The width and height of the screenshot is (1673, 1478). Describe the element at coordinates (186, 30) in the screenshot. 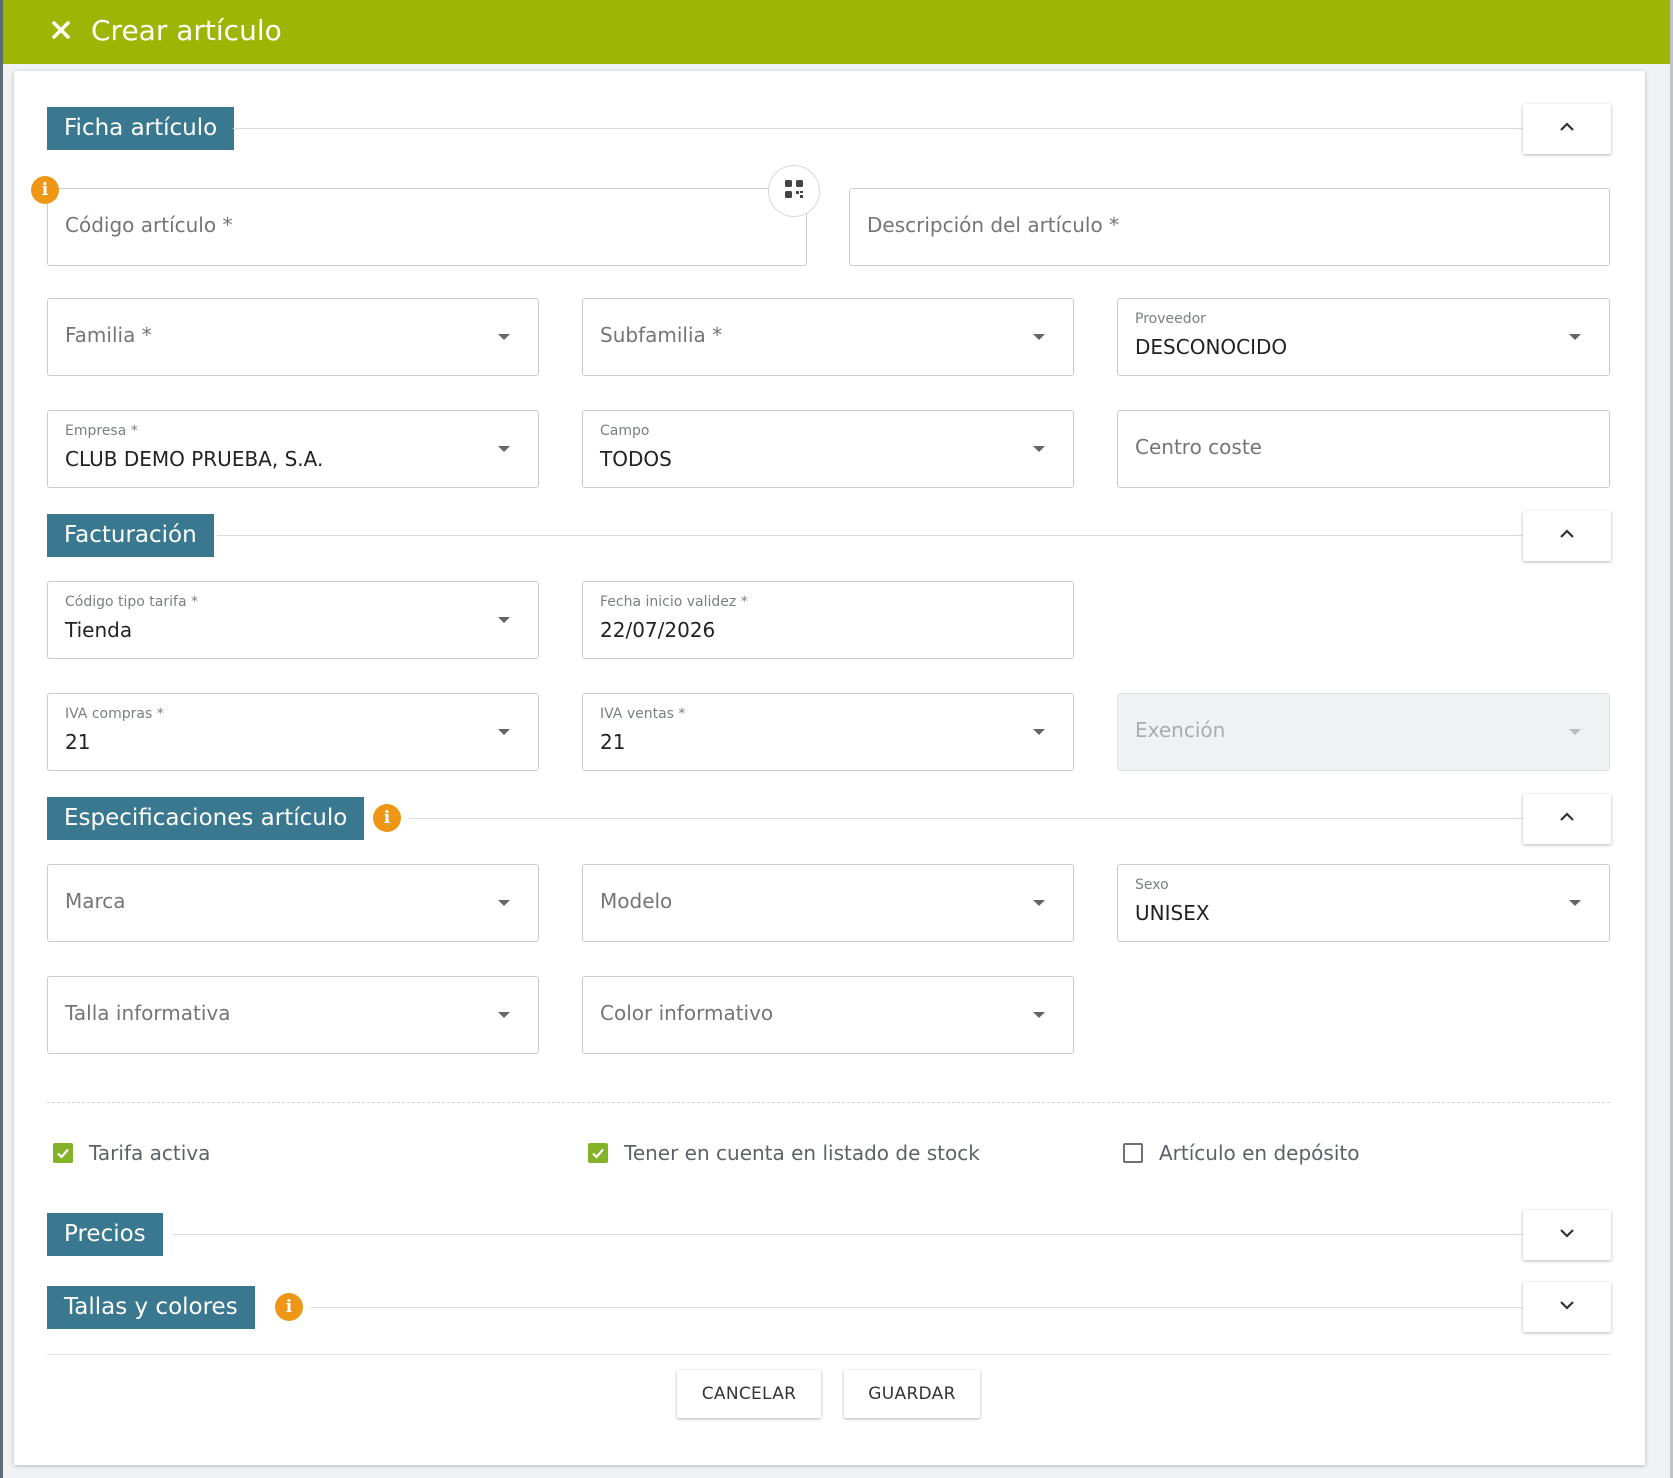

I see `dialog-title: Crear artículo` at that location.